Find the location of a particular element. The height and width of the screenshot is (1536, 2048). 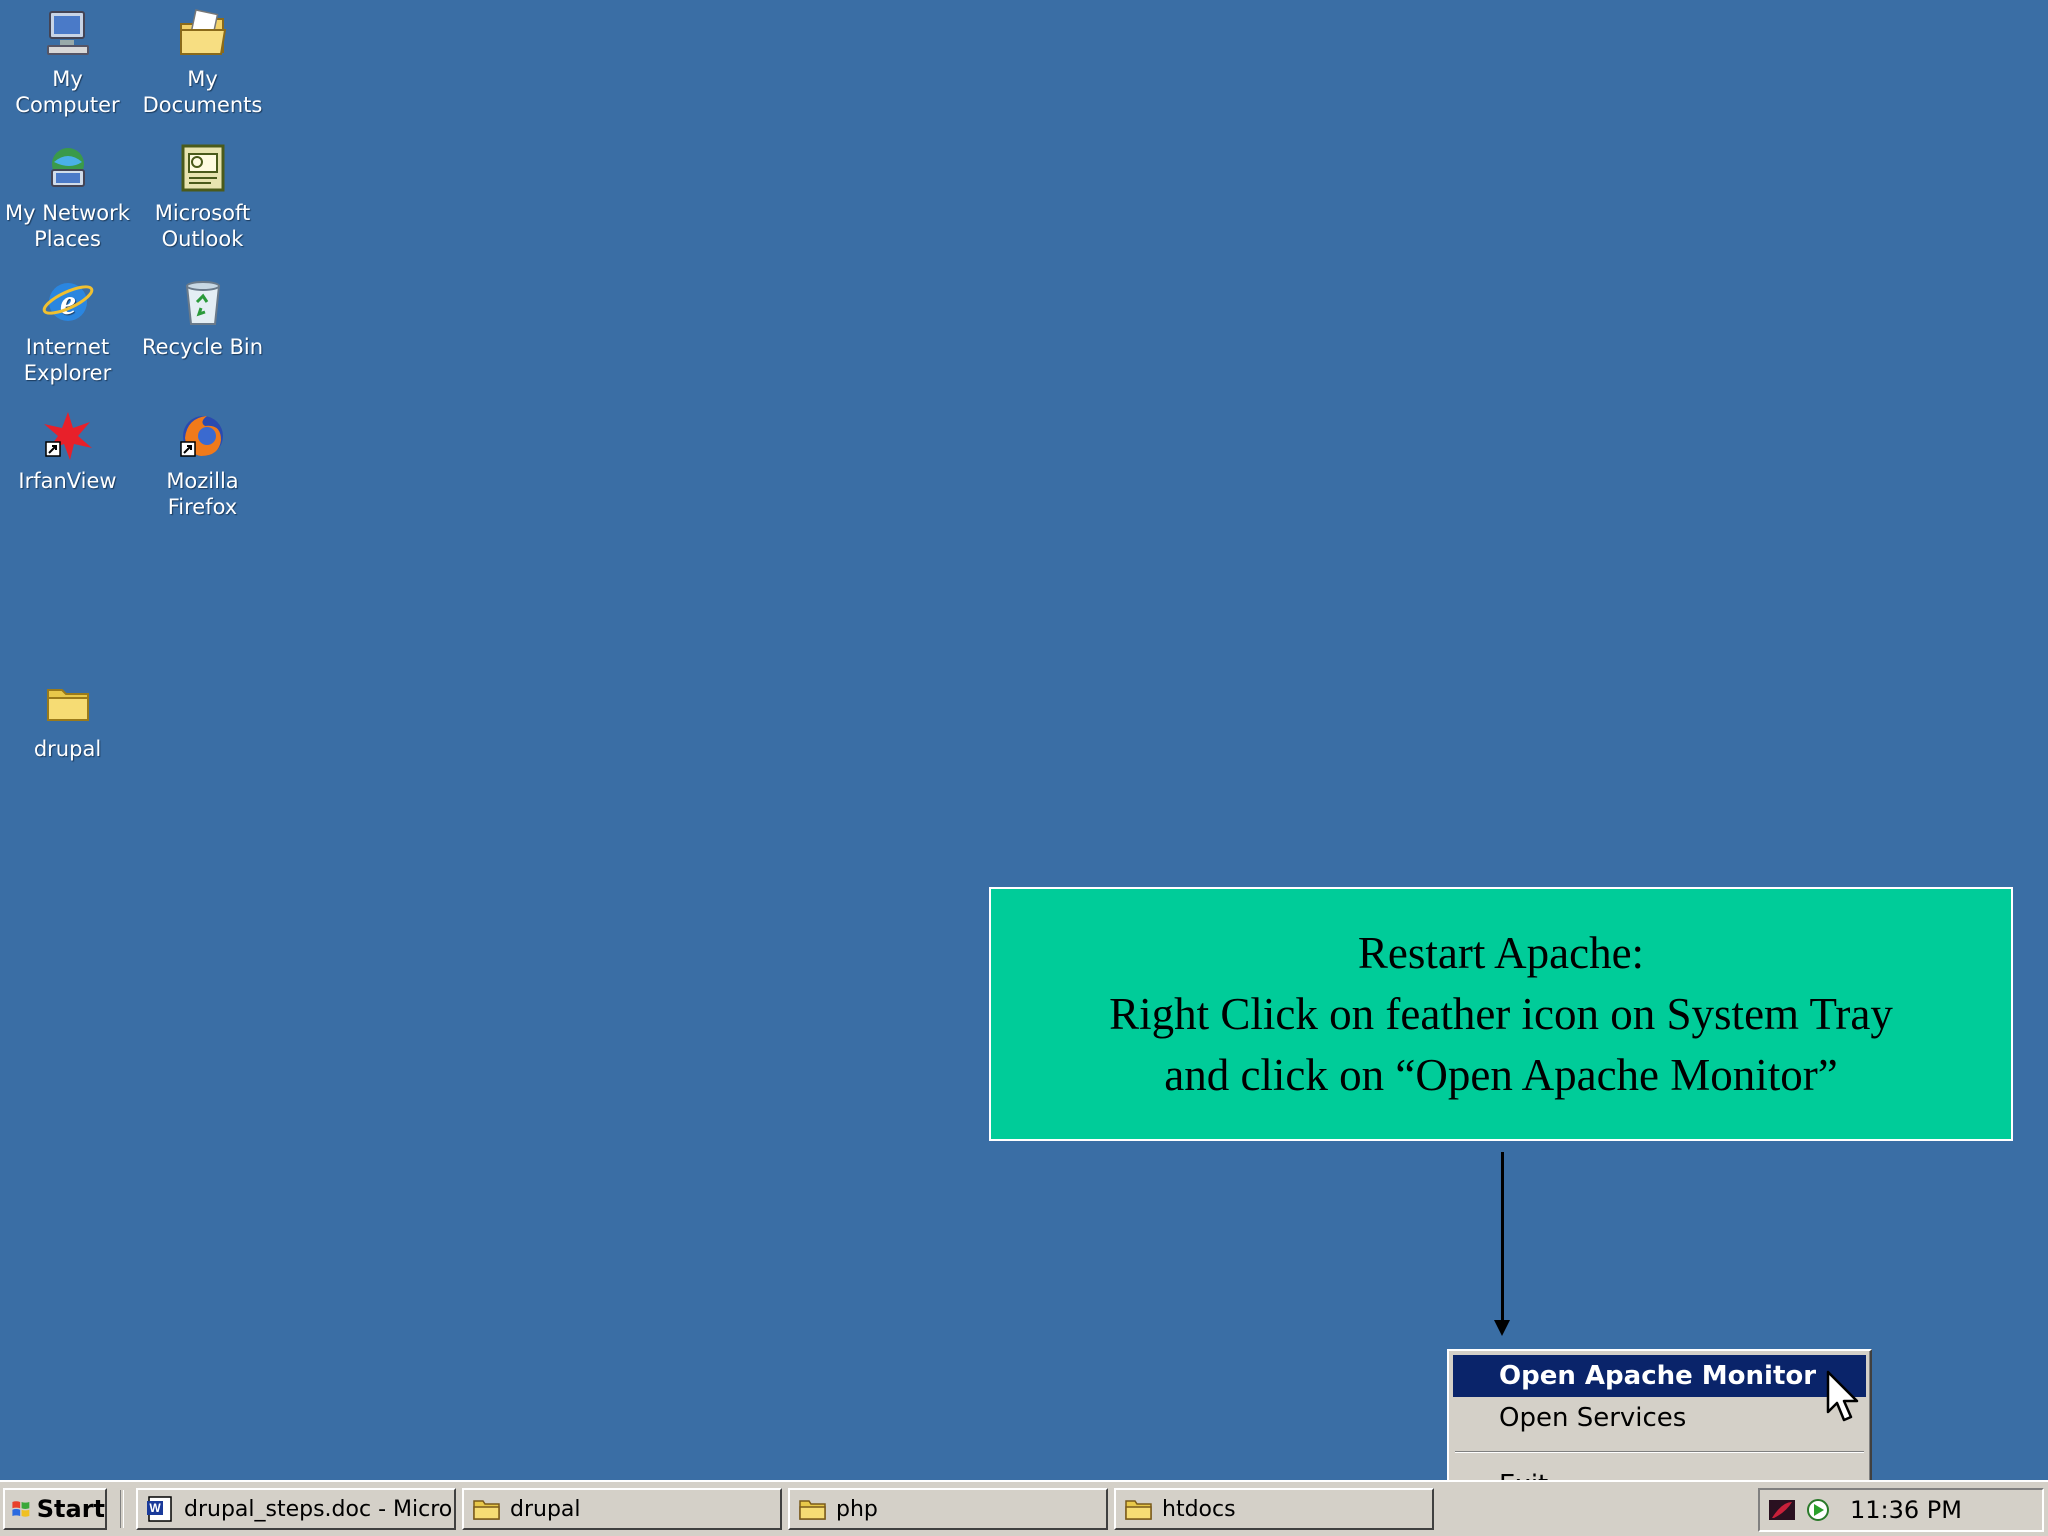

taskbar-separator is located at coordinates (122, 1509).